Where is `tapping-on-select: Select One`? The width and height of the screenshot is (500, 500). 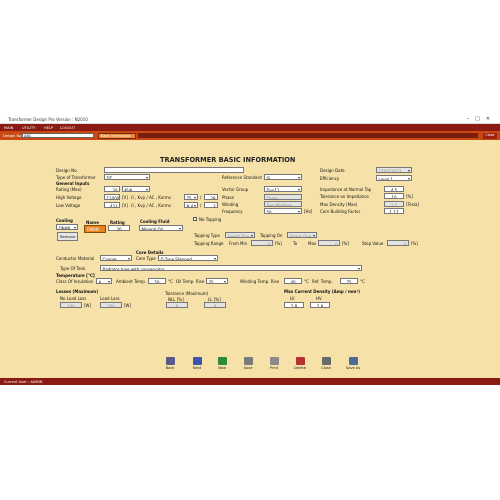 tapping-on-select: Select One is located at coordinates (302, 235).